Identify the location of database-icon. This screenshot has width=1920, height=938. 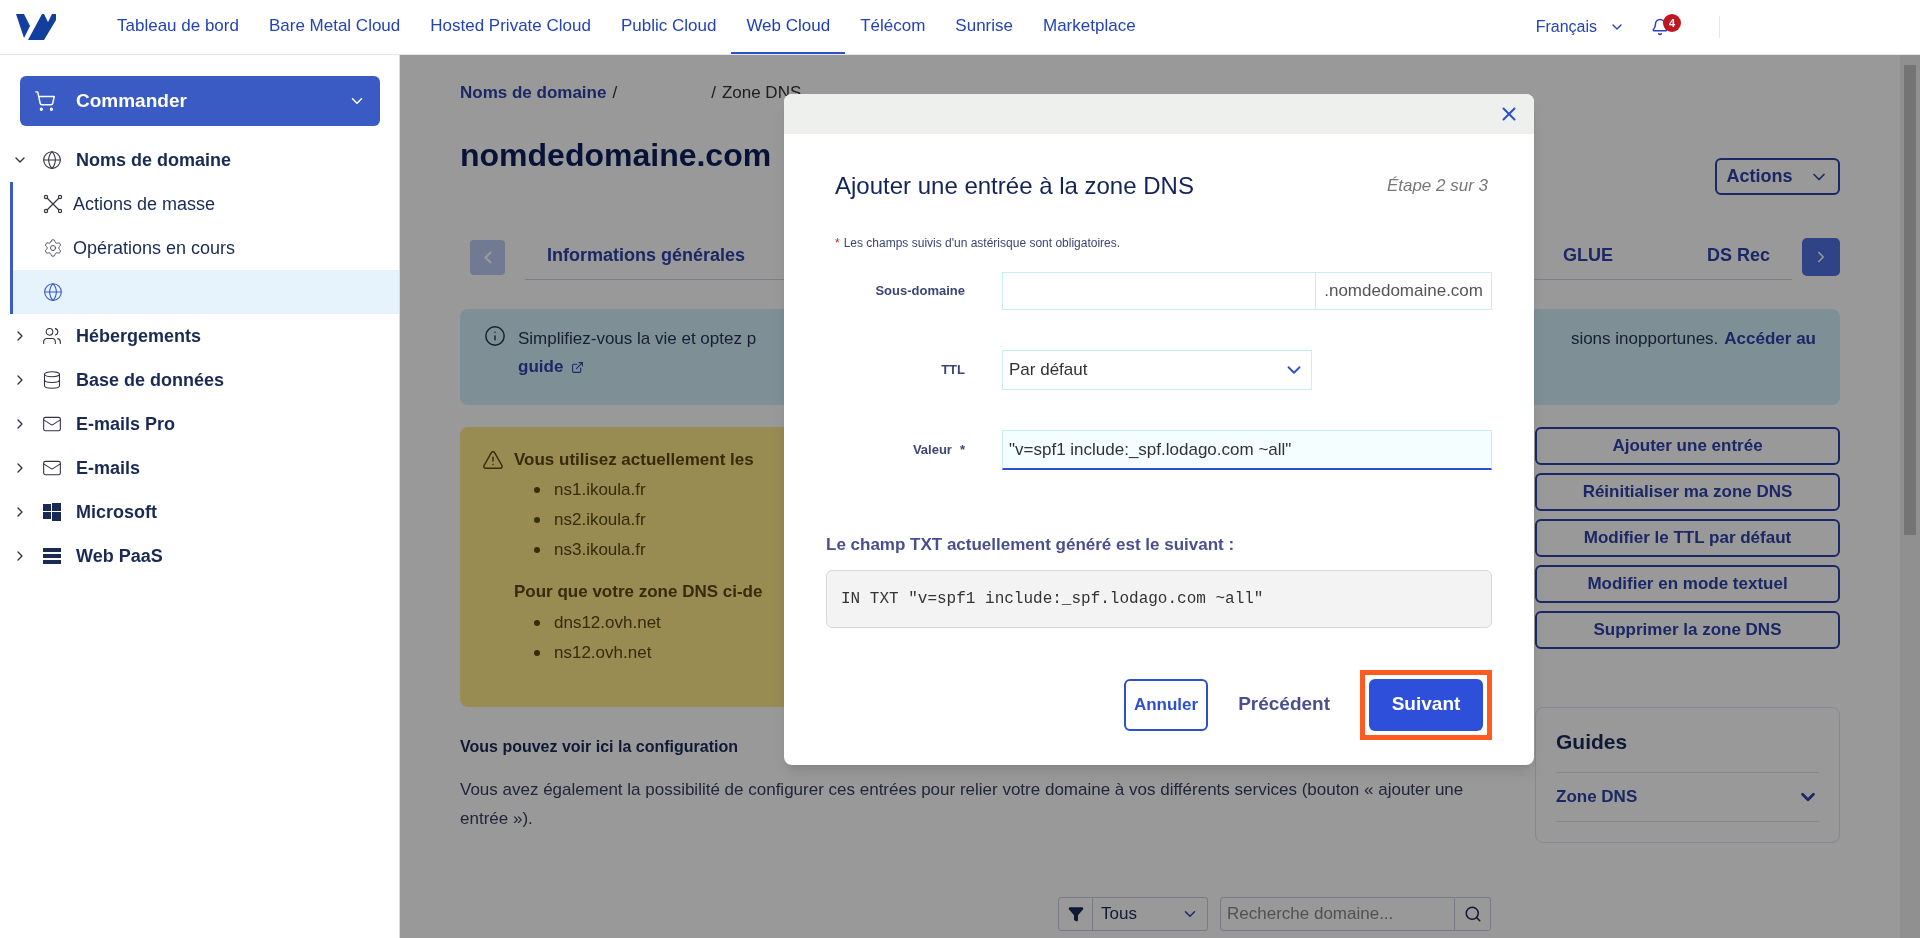
(52, 380).